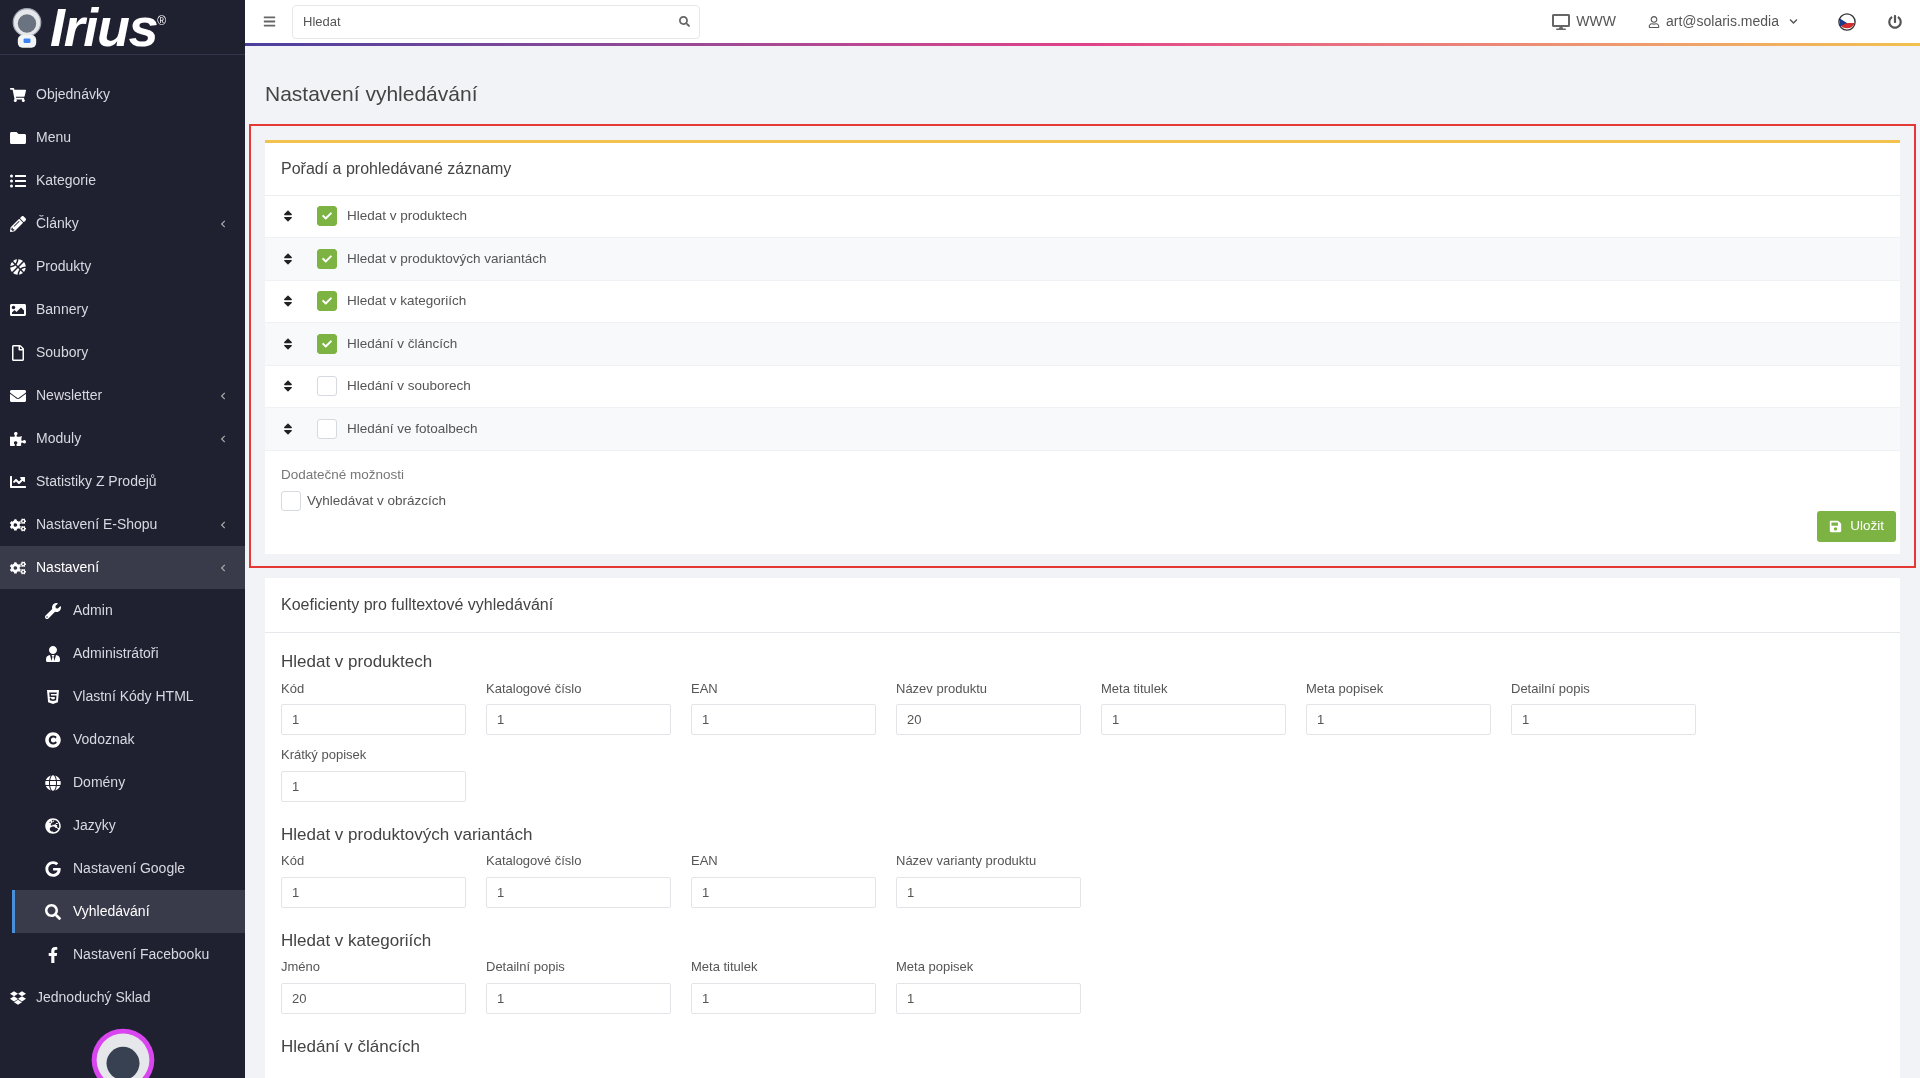  I want to click on sidebar-item: Produkty, so click(122, 266).